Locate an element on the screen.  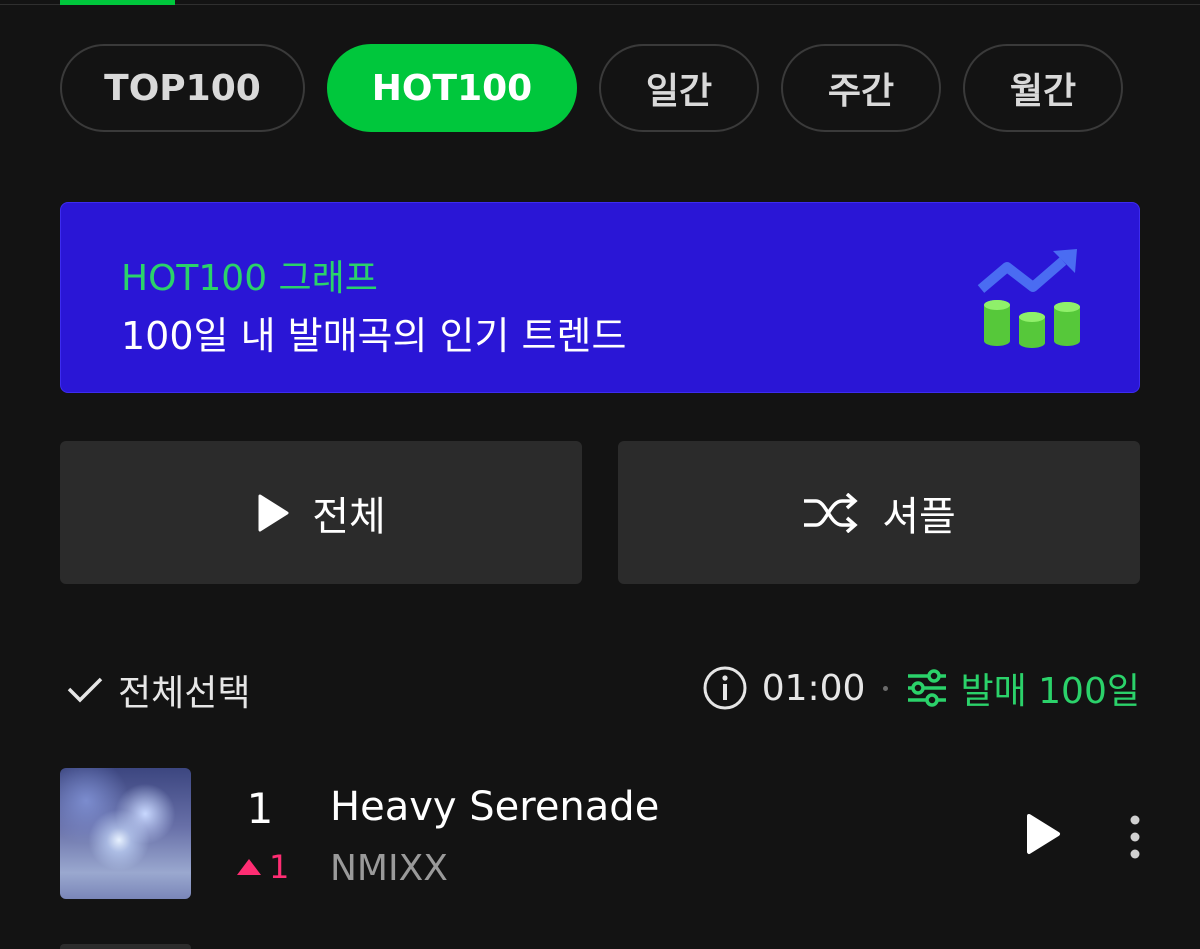
song-artist: NMIXX is located at coordinates (389, 868).